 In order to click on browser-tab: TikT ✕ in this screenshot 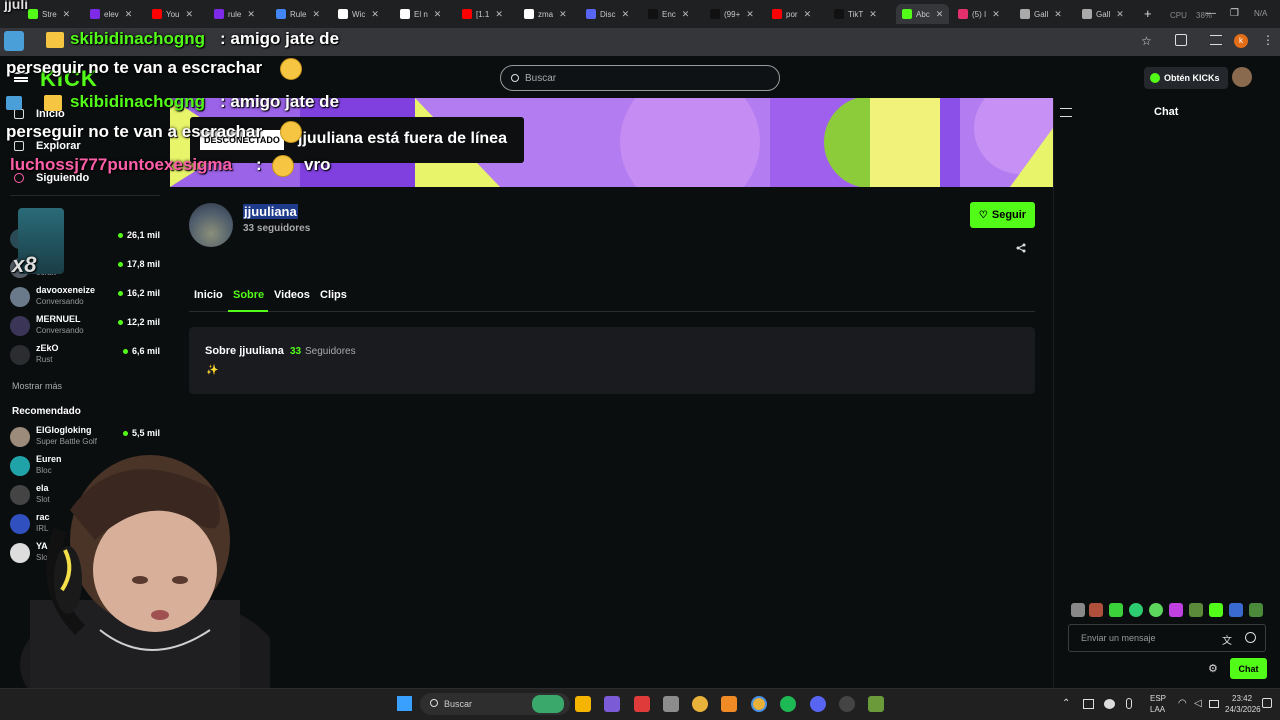, I will do `click(855, 14)`.